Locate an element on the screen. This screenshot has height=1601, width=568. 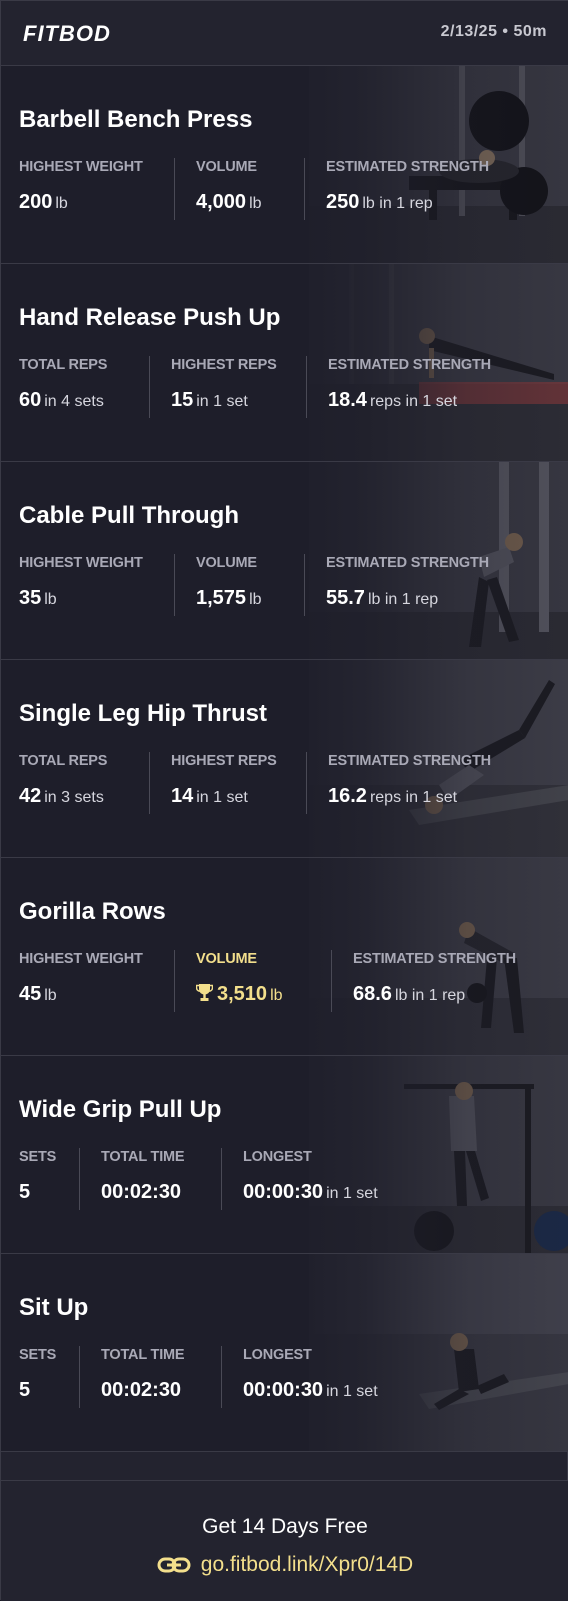
download-link: go.fitbod.link/Xpr0/14D is located at coordinates (284, 1566).